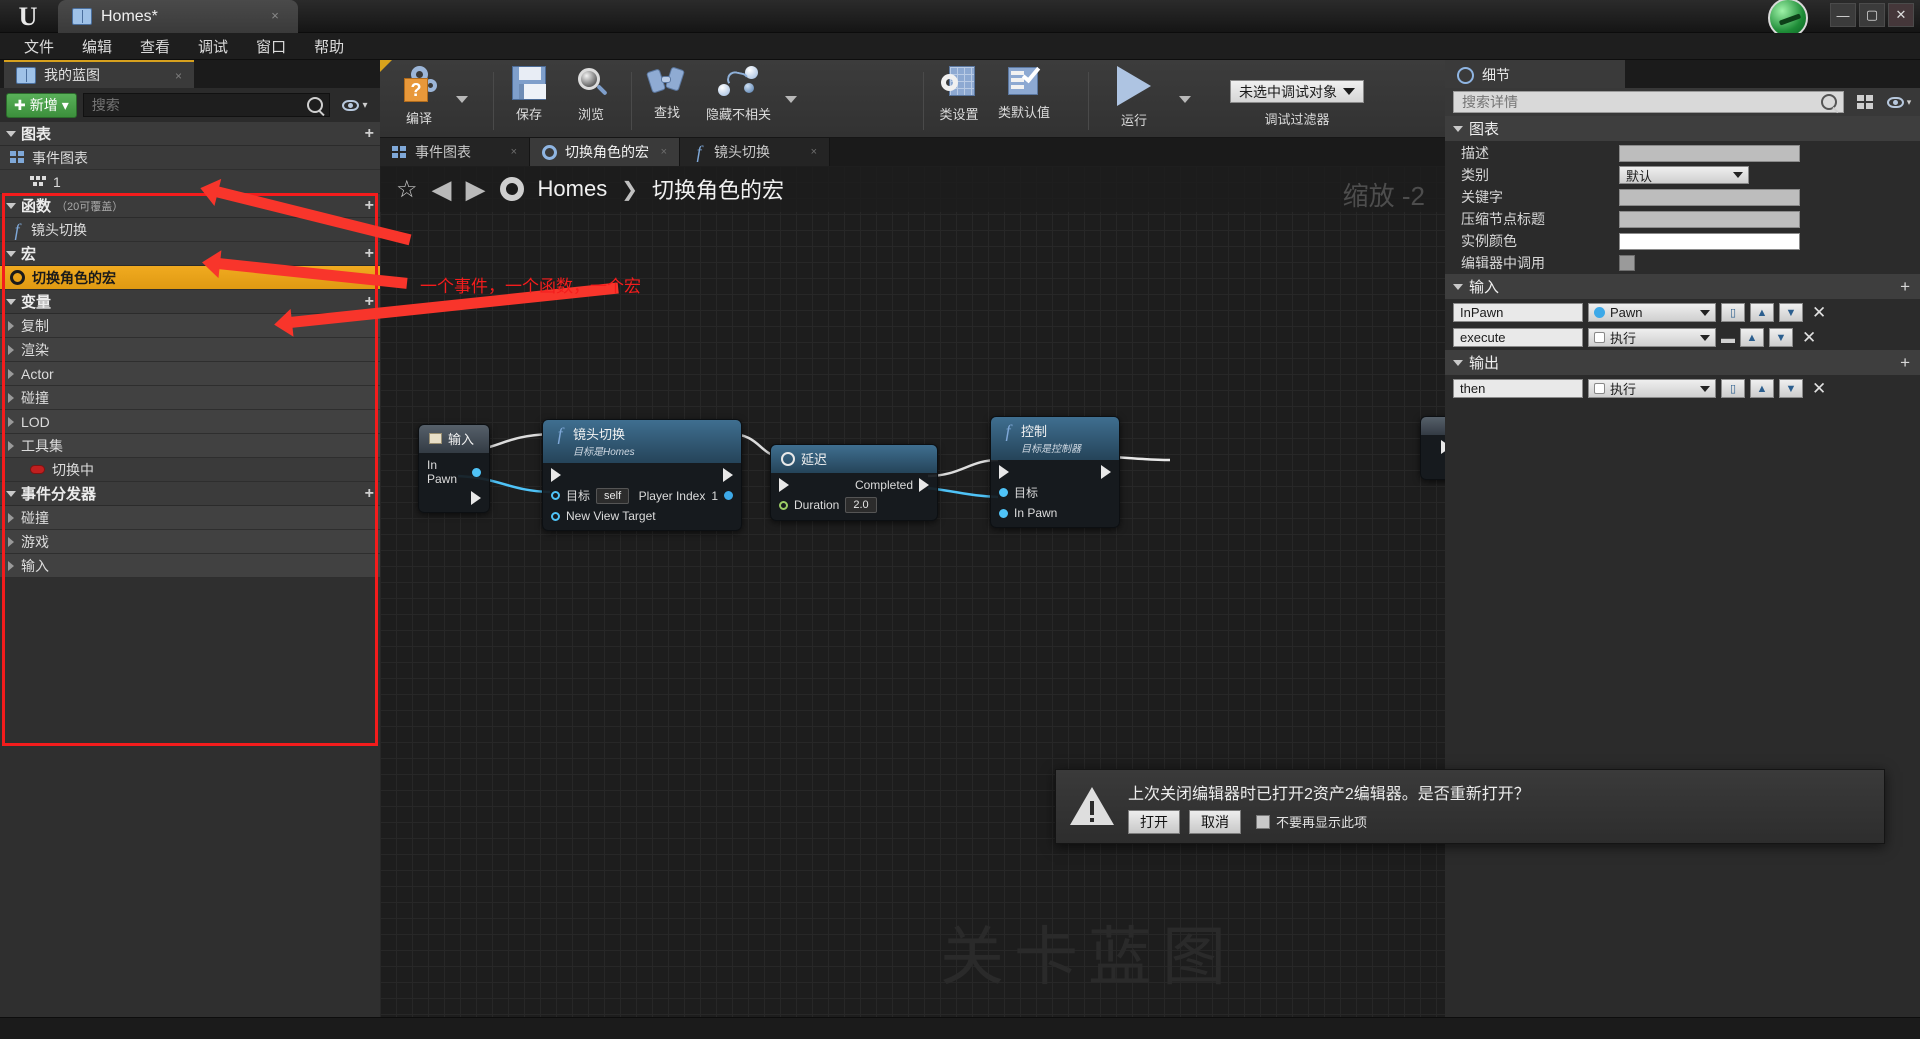 The height and width of the screenshot is (1039, 1920). What do you see at coordinates (476, 189) in the screenshot?
I see `nav-forward-icon: ▶` at bounding box center [476, 189].